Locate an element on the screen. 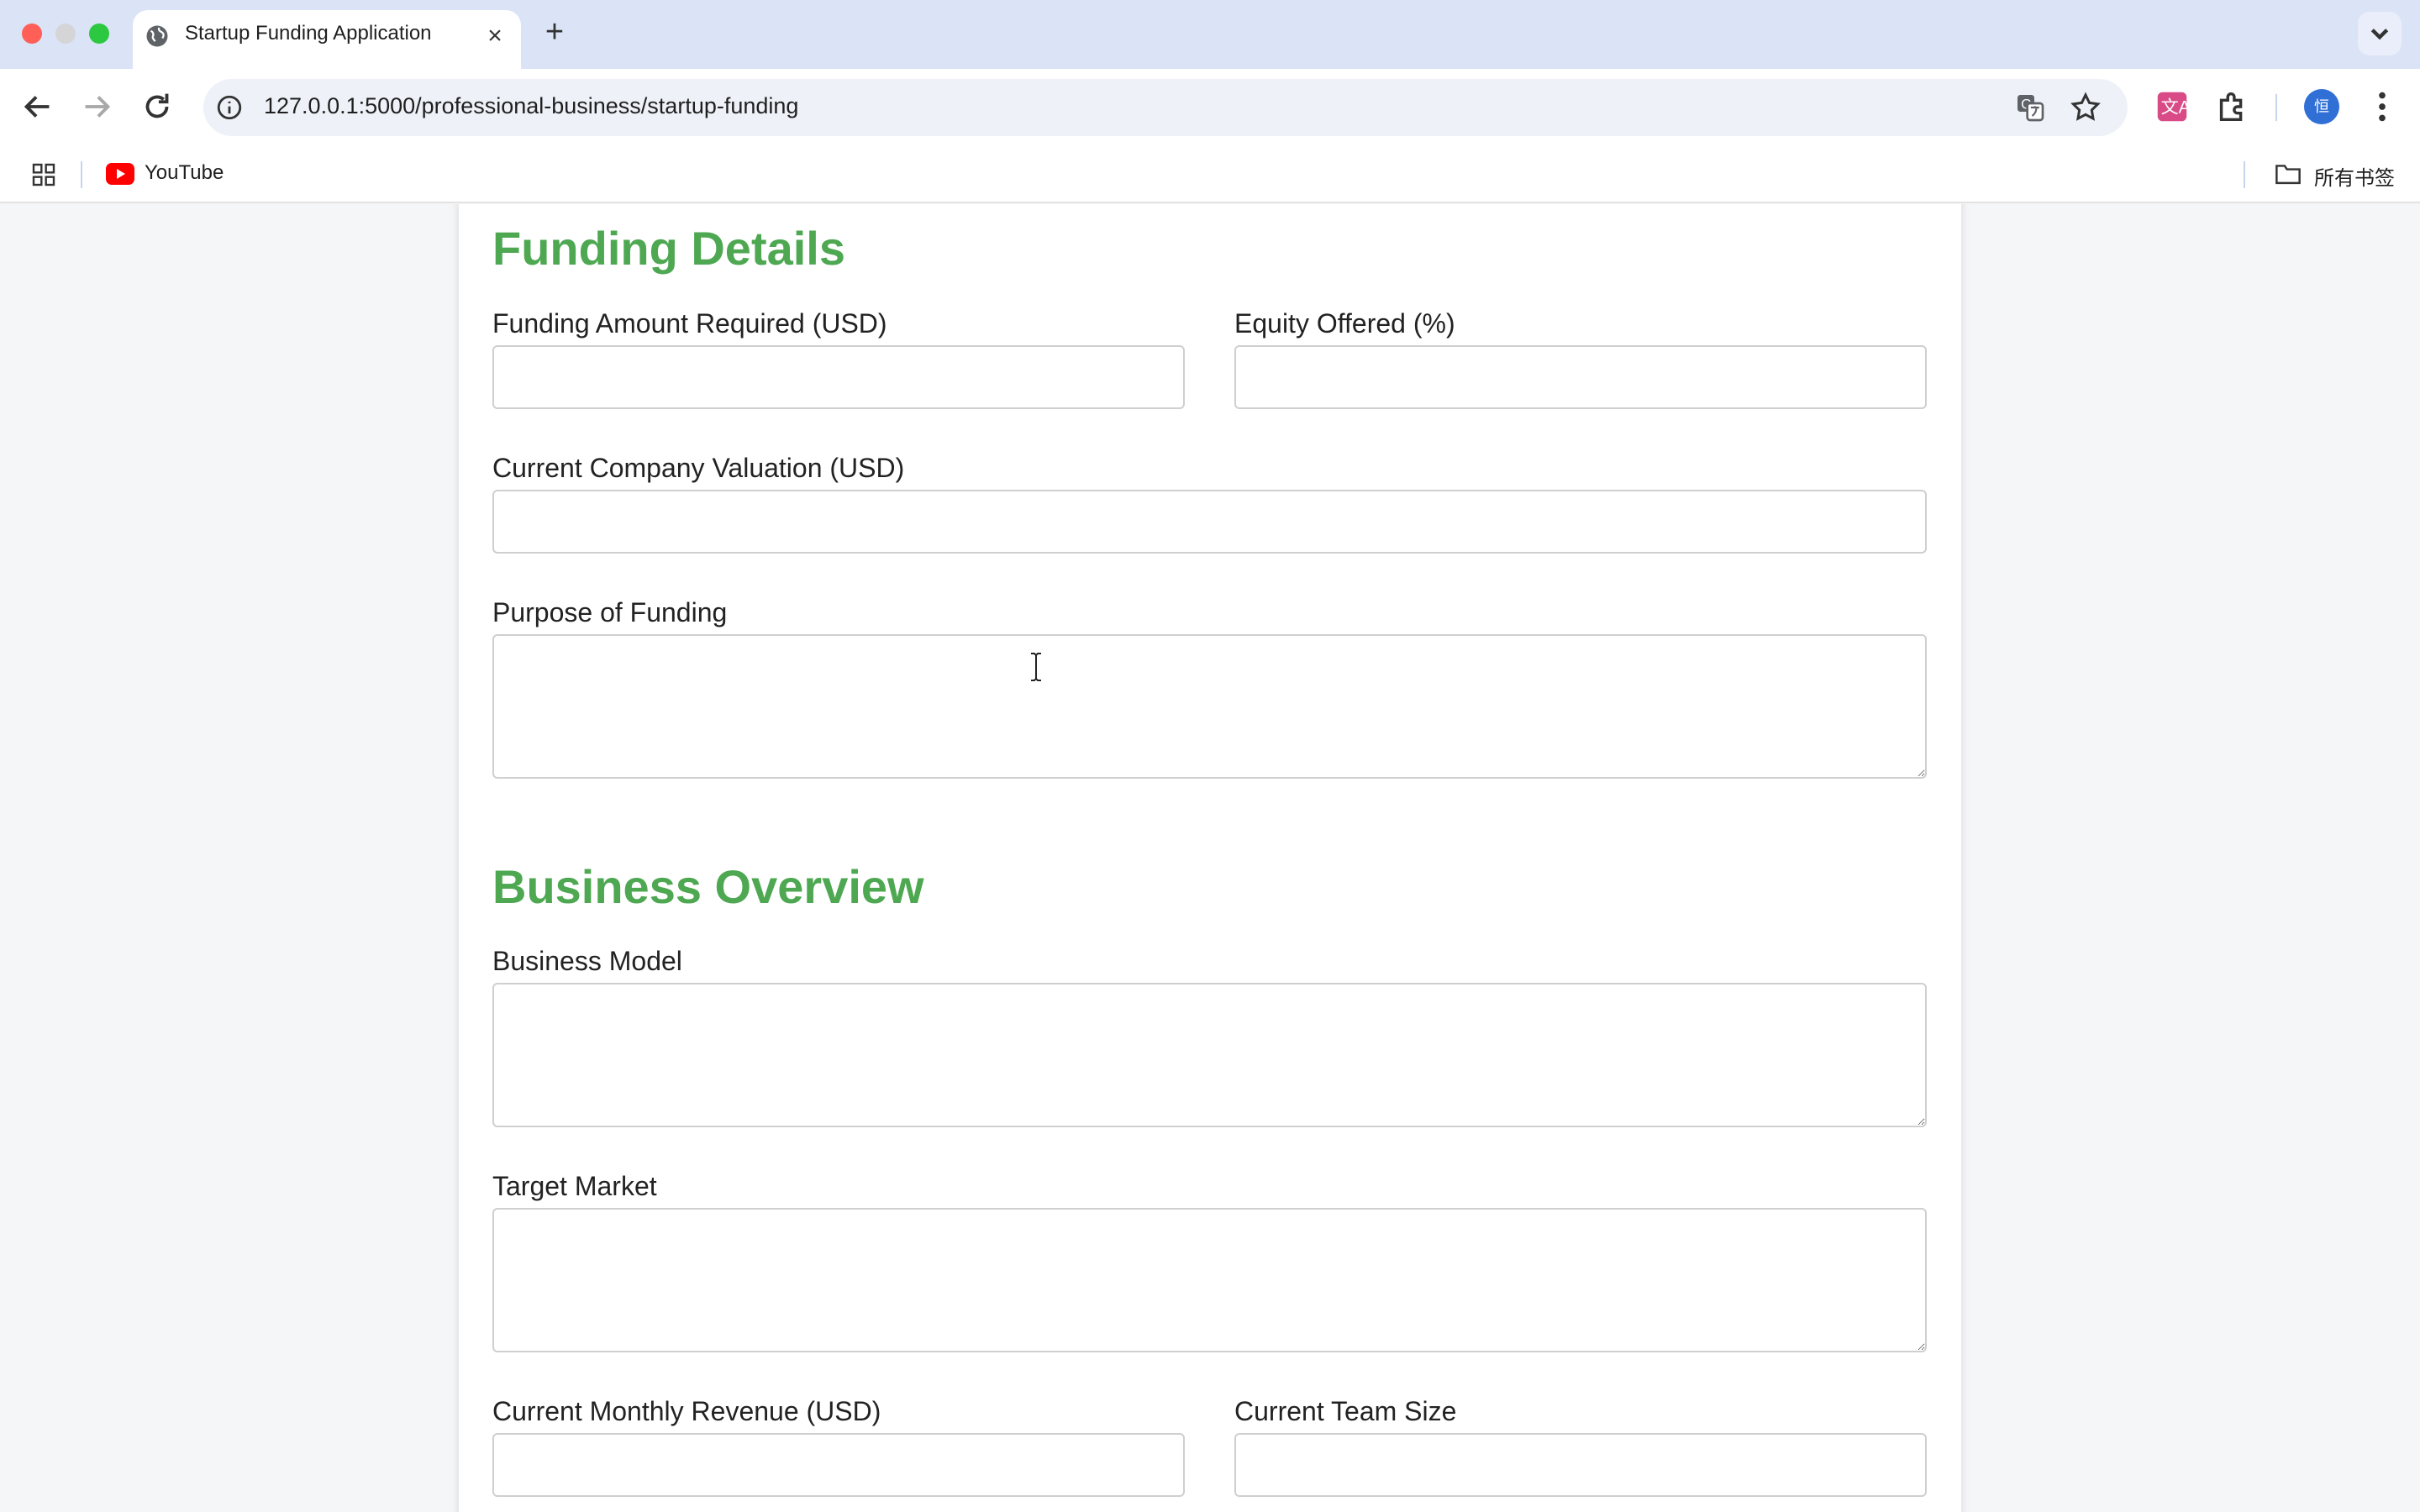 The image size is (2420, 1512). company-valuation-label: Current Company Valuation (USD) is located at coordinates (698, 468).